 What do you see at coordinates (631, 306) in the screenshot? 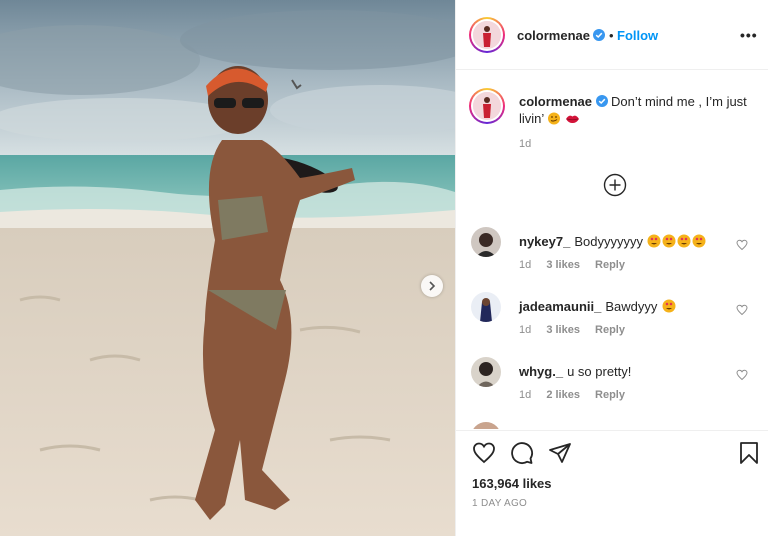
I see `comment-body: Bawdyyy` at bounding box center [631, 306].